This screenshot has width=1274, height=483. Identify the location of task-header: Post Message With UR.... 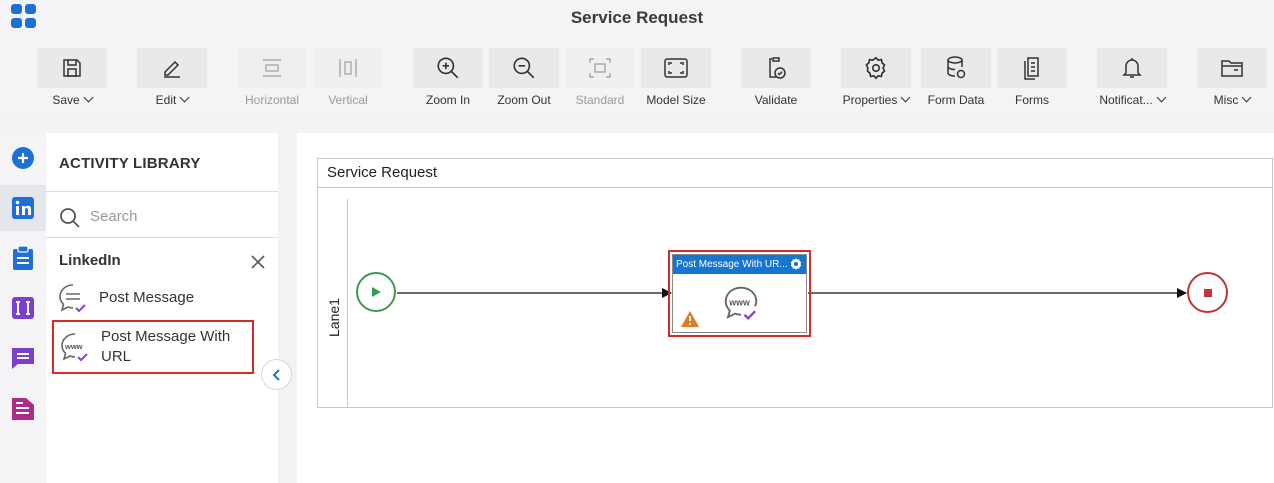
(739, 264).